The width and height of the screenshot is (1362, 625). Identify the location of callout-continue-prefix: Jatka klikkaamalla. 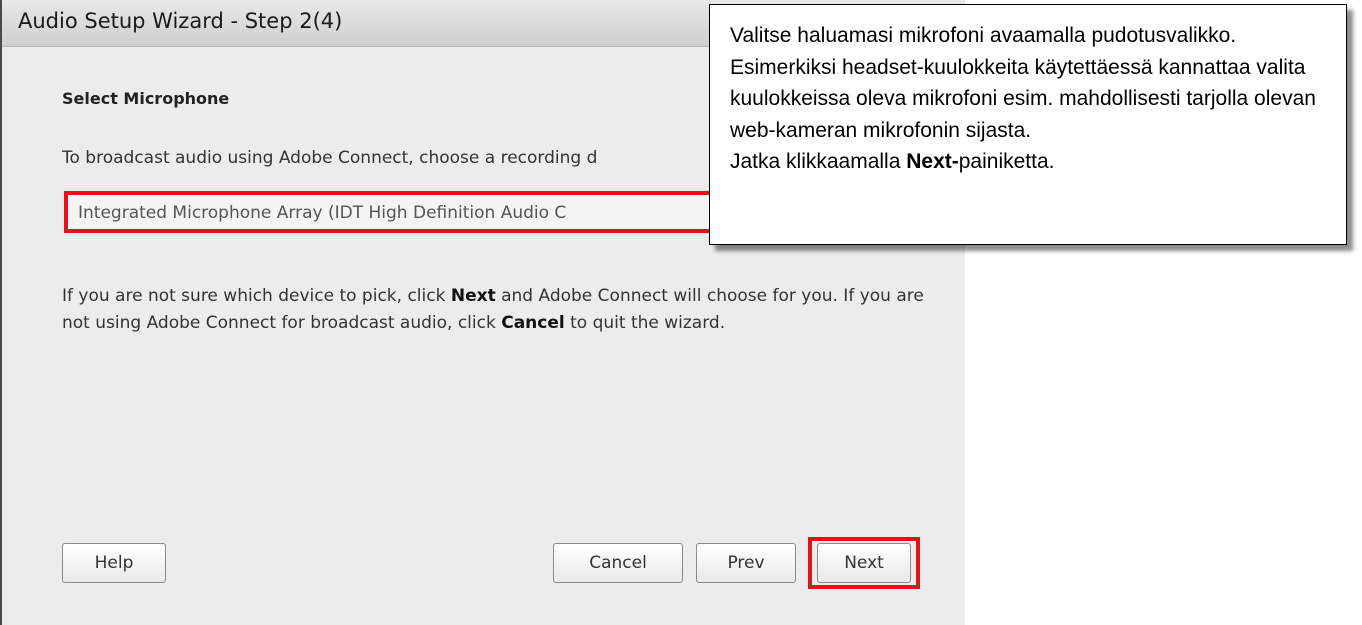
(818, 161).